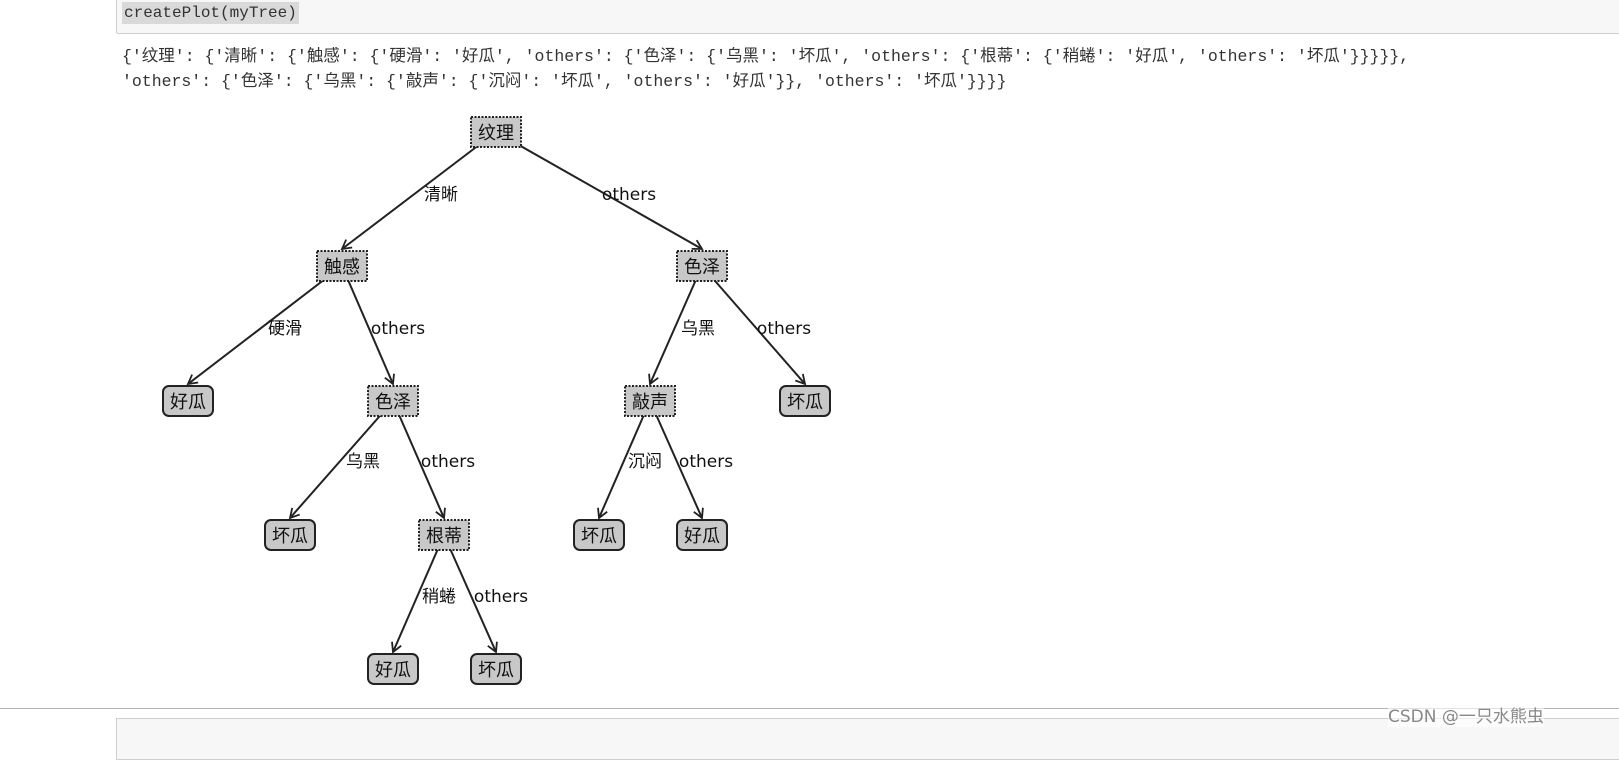 This screenshot has height=760, width=1619. I want to click on edge-label: 硬滑, so click(285, 329).